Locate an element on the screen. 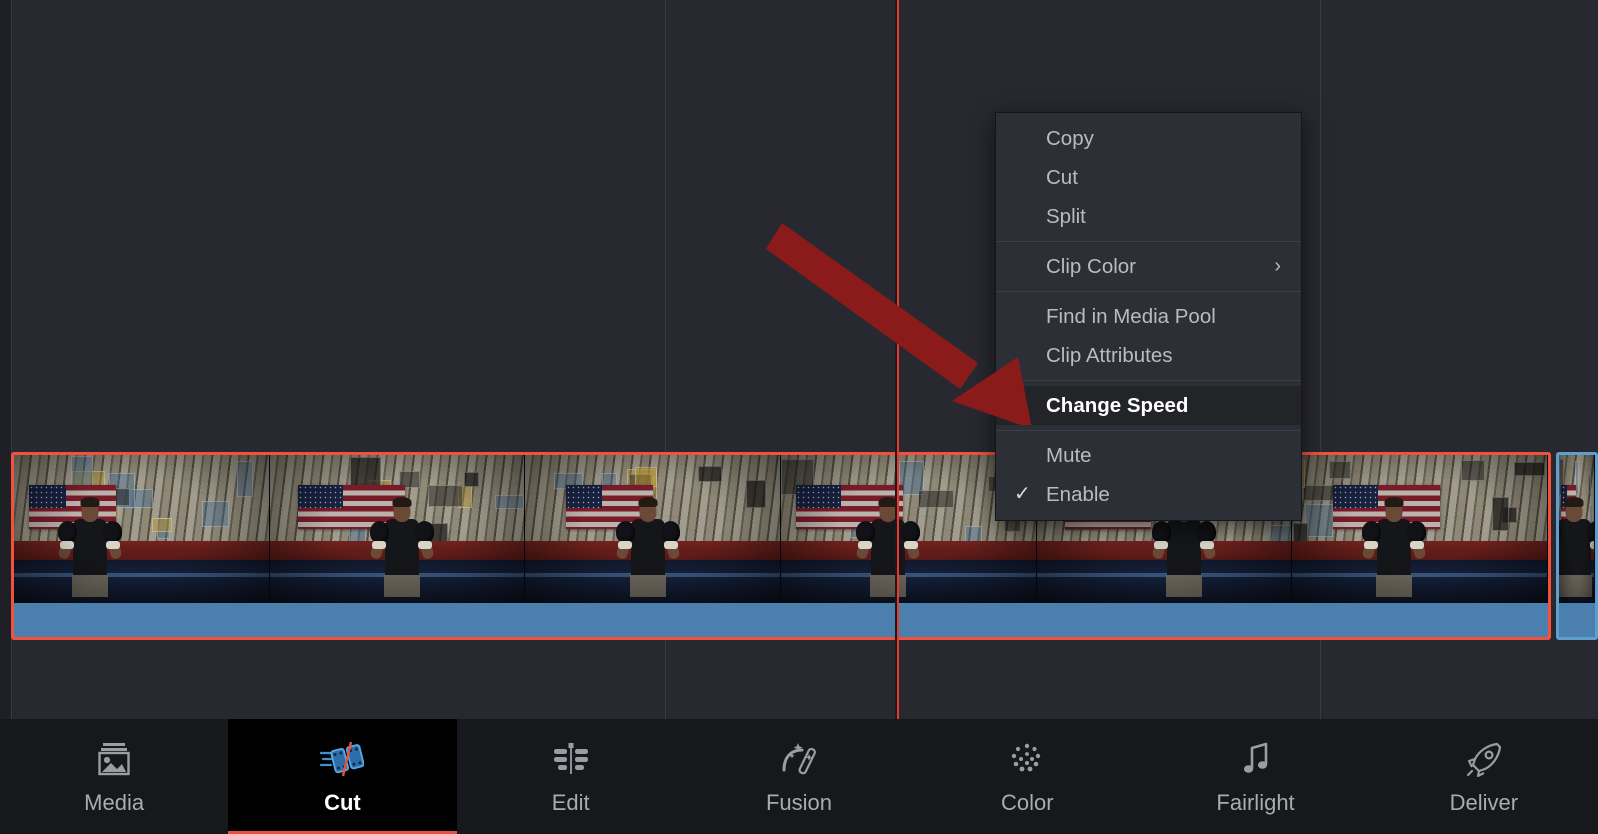 This screenshot has width=1598, height=834. fusion-wand-icon is located at coordinates (799, 759).